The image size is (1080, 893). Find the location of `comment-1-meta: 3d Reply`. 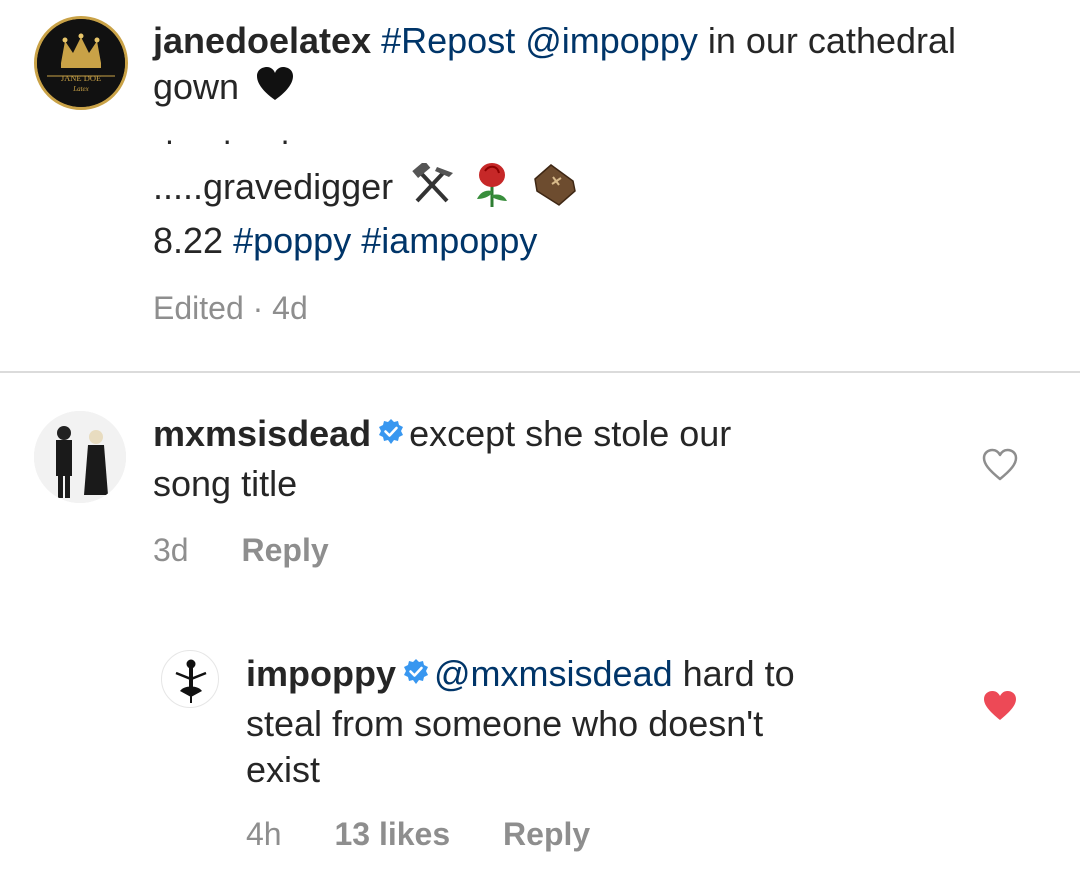

comment-1-meta: 3d Reply is located at coordinates (241, 550).